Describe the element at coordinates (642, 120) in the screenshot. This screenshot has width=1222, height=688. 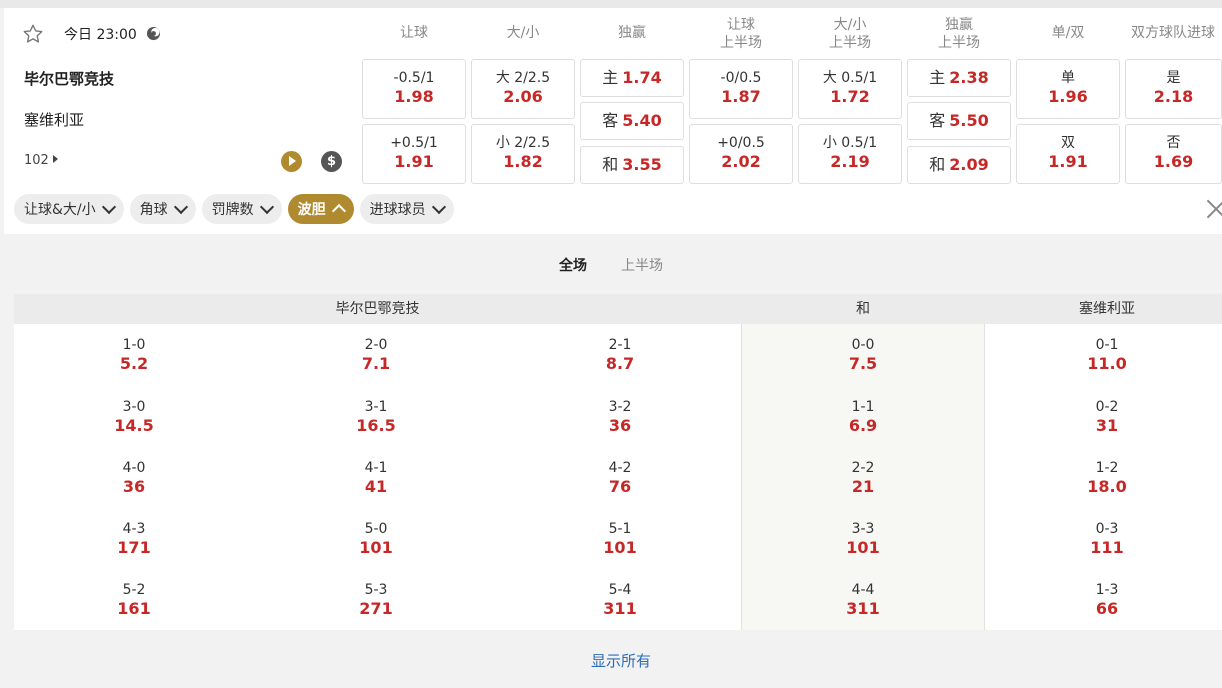
I see `odds-value: 5.40` at that location.